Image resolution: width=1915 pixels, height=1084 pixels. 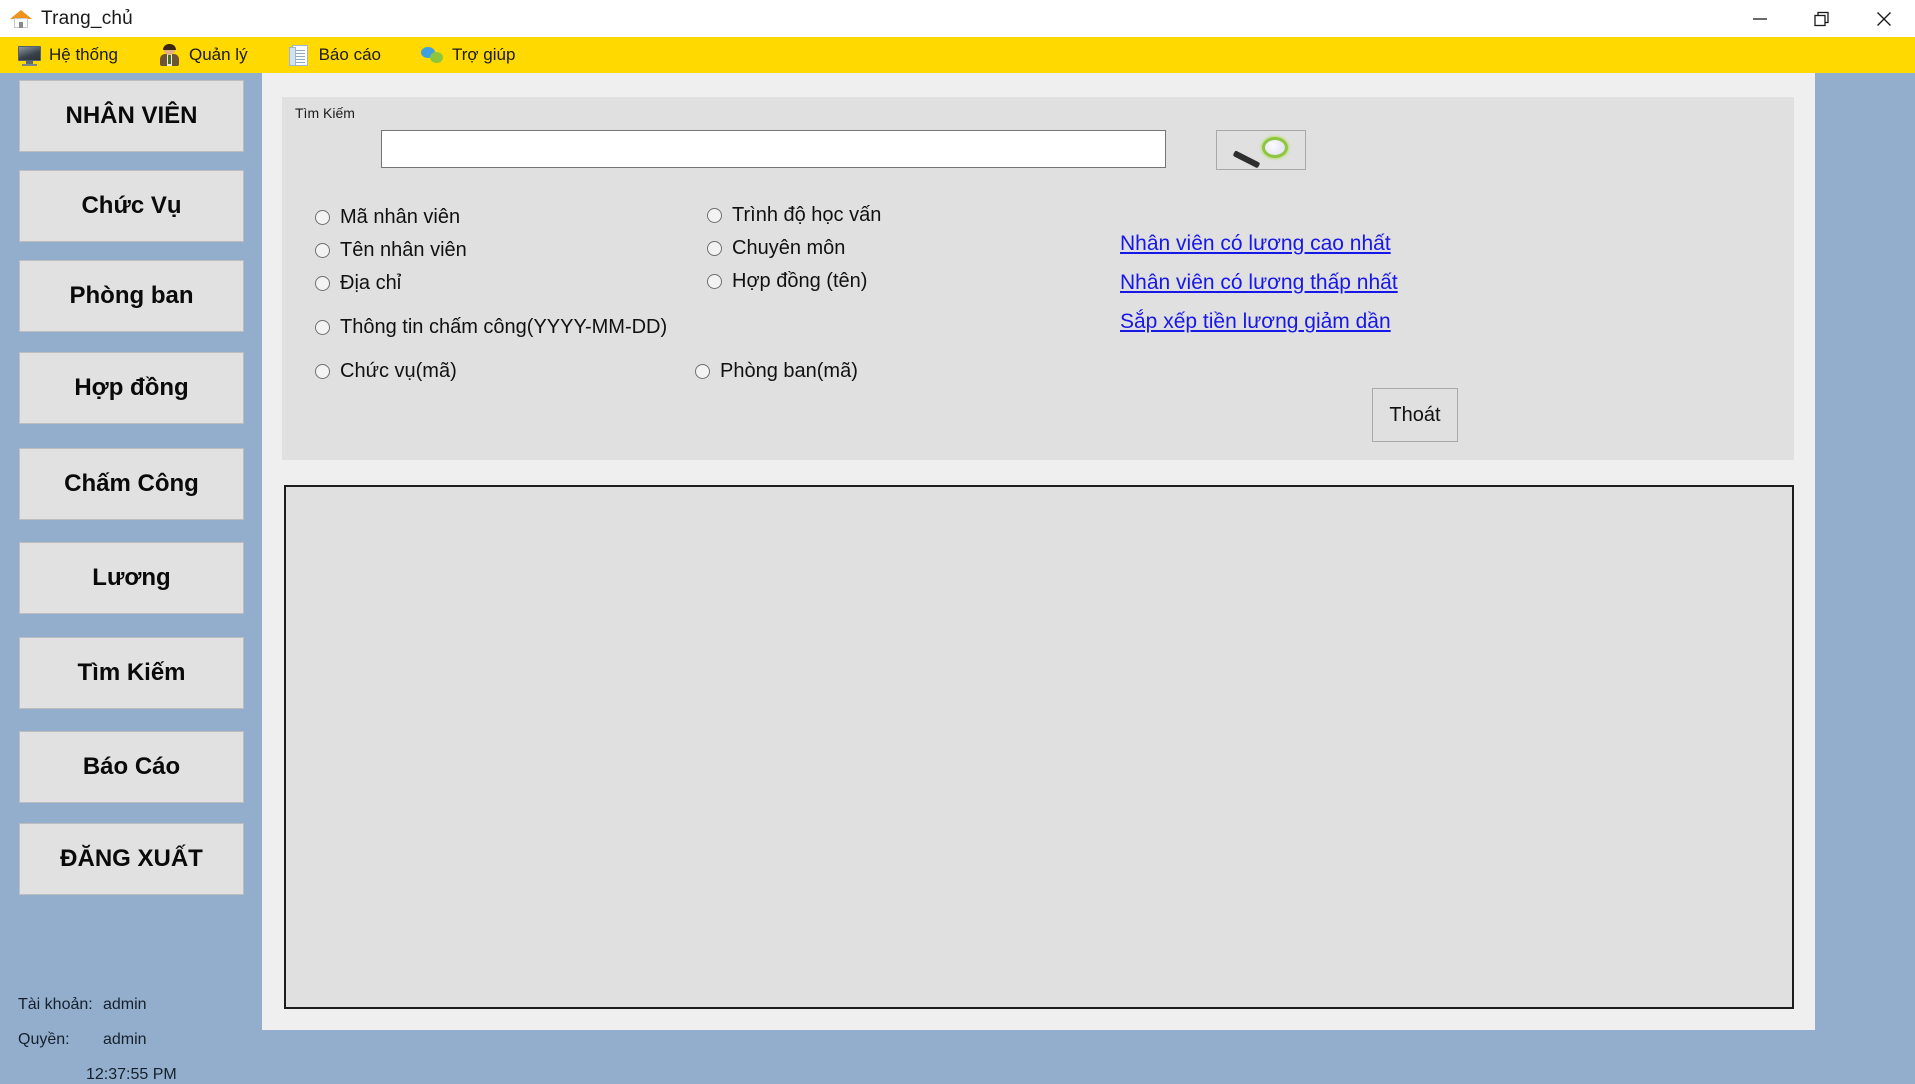 I want to click on radio-thong-tin-cham-cong: Thông tin chấm công(YYYY-MM-DD), so click(x=491, y=327).